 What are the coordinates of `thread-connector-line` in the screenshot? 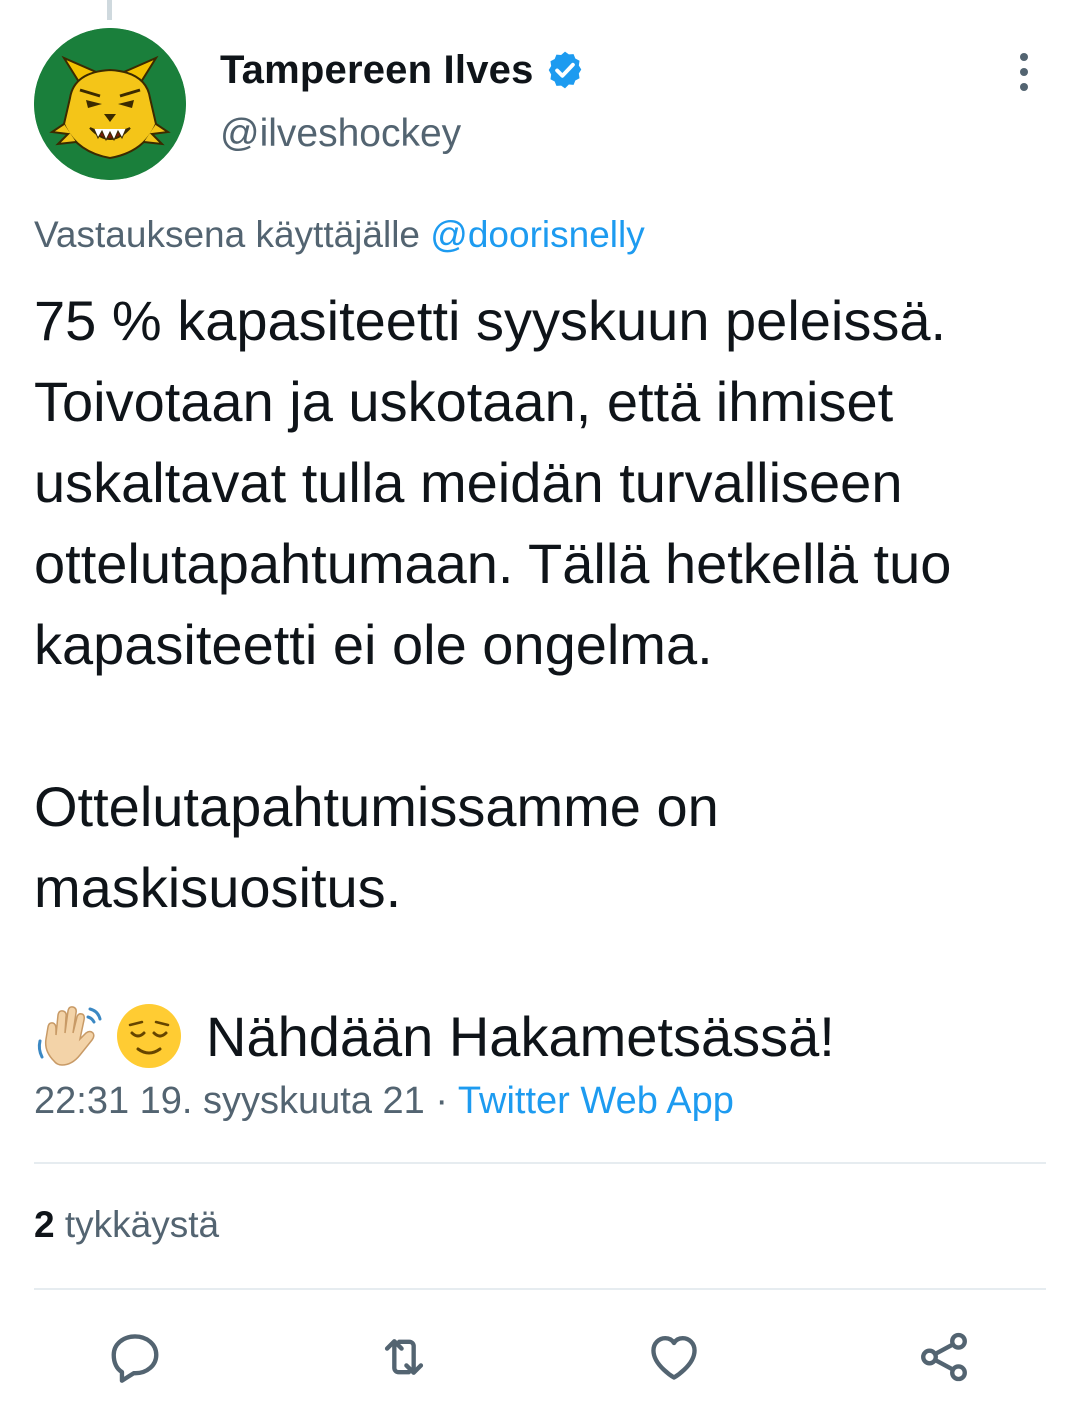 It's located at (109, 10).